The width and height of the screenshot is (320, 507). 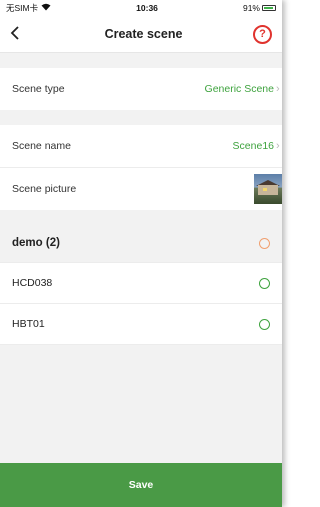 I want to click on device-name: HBT01, so click(x=28, y=324).